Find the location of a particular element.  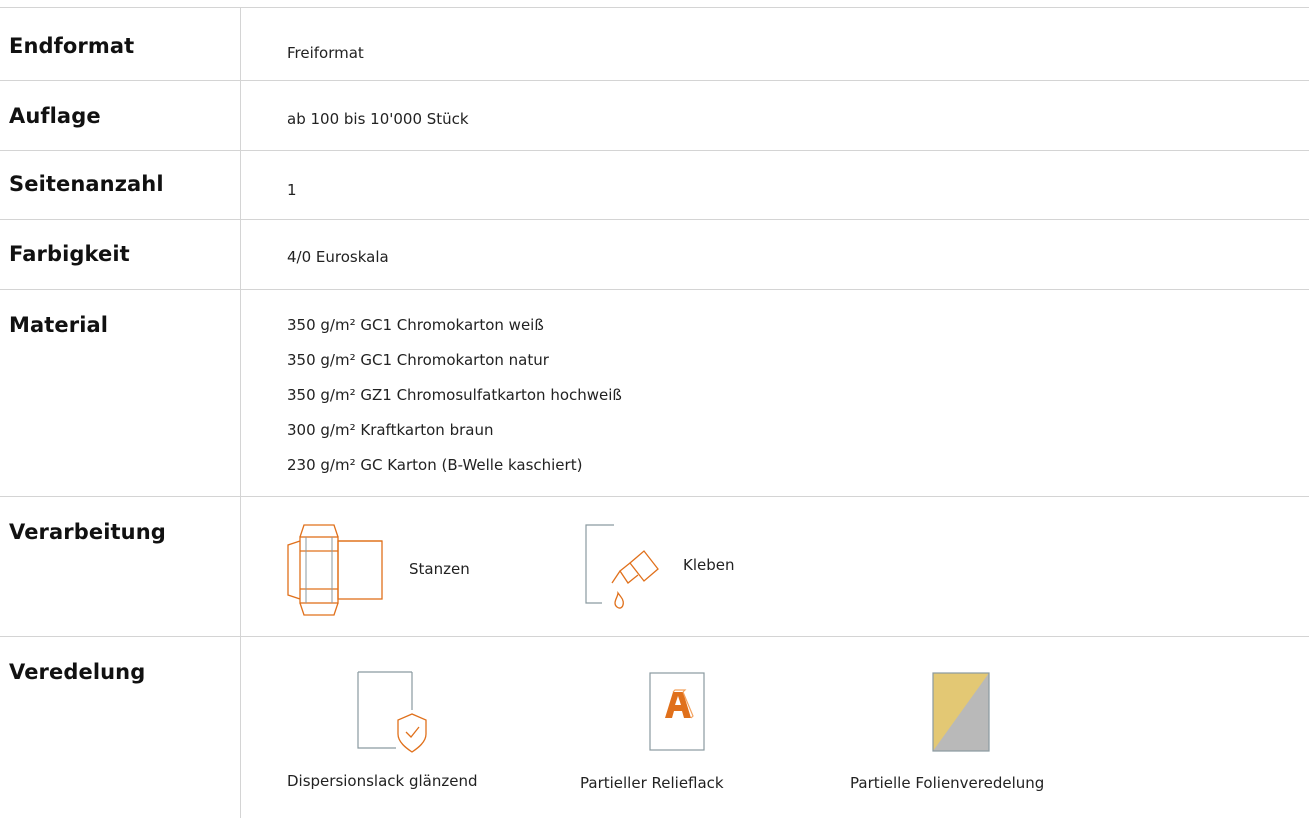

material-item: 350 g/m² GC1 Chromokarton weiß is located at coordinates (415, 325).